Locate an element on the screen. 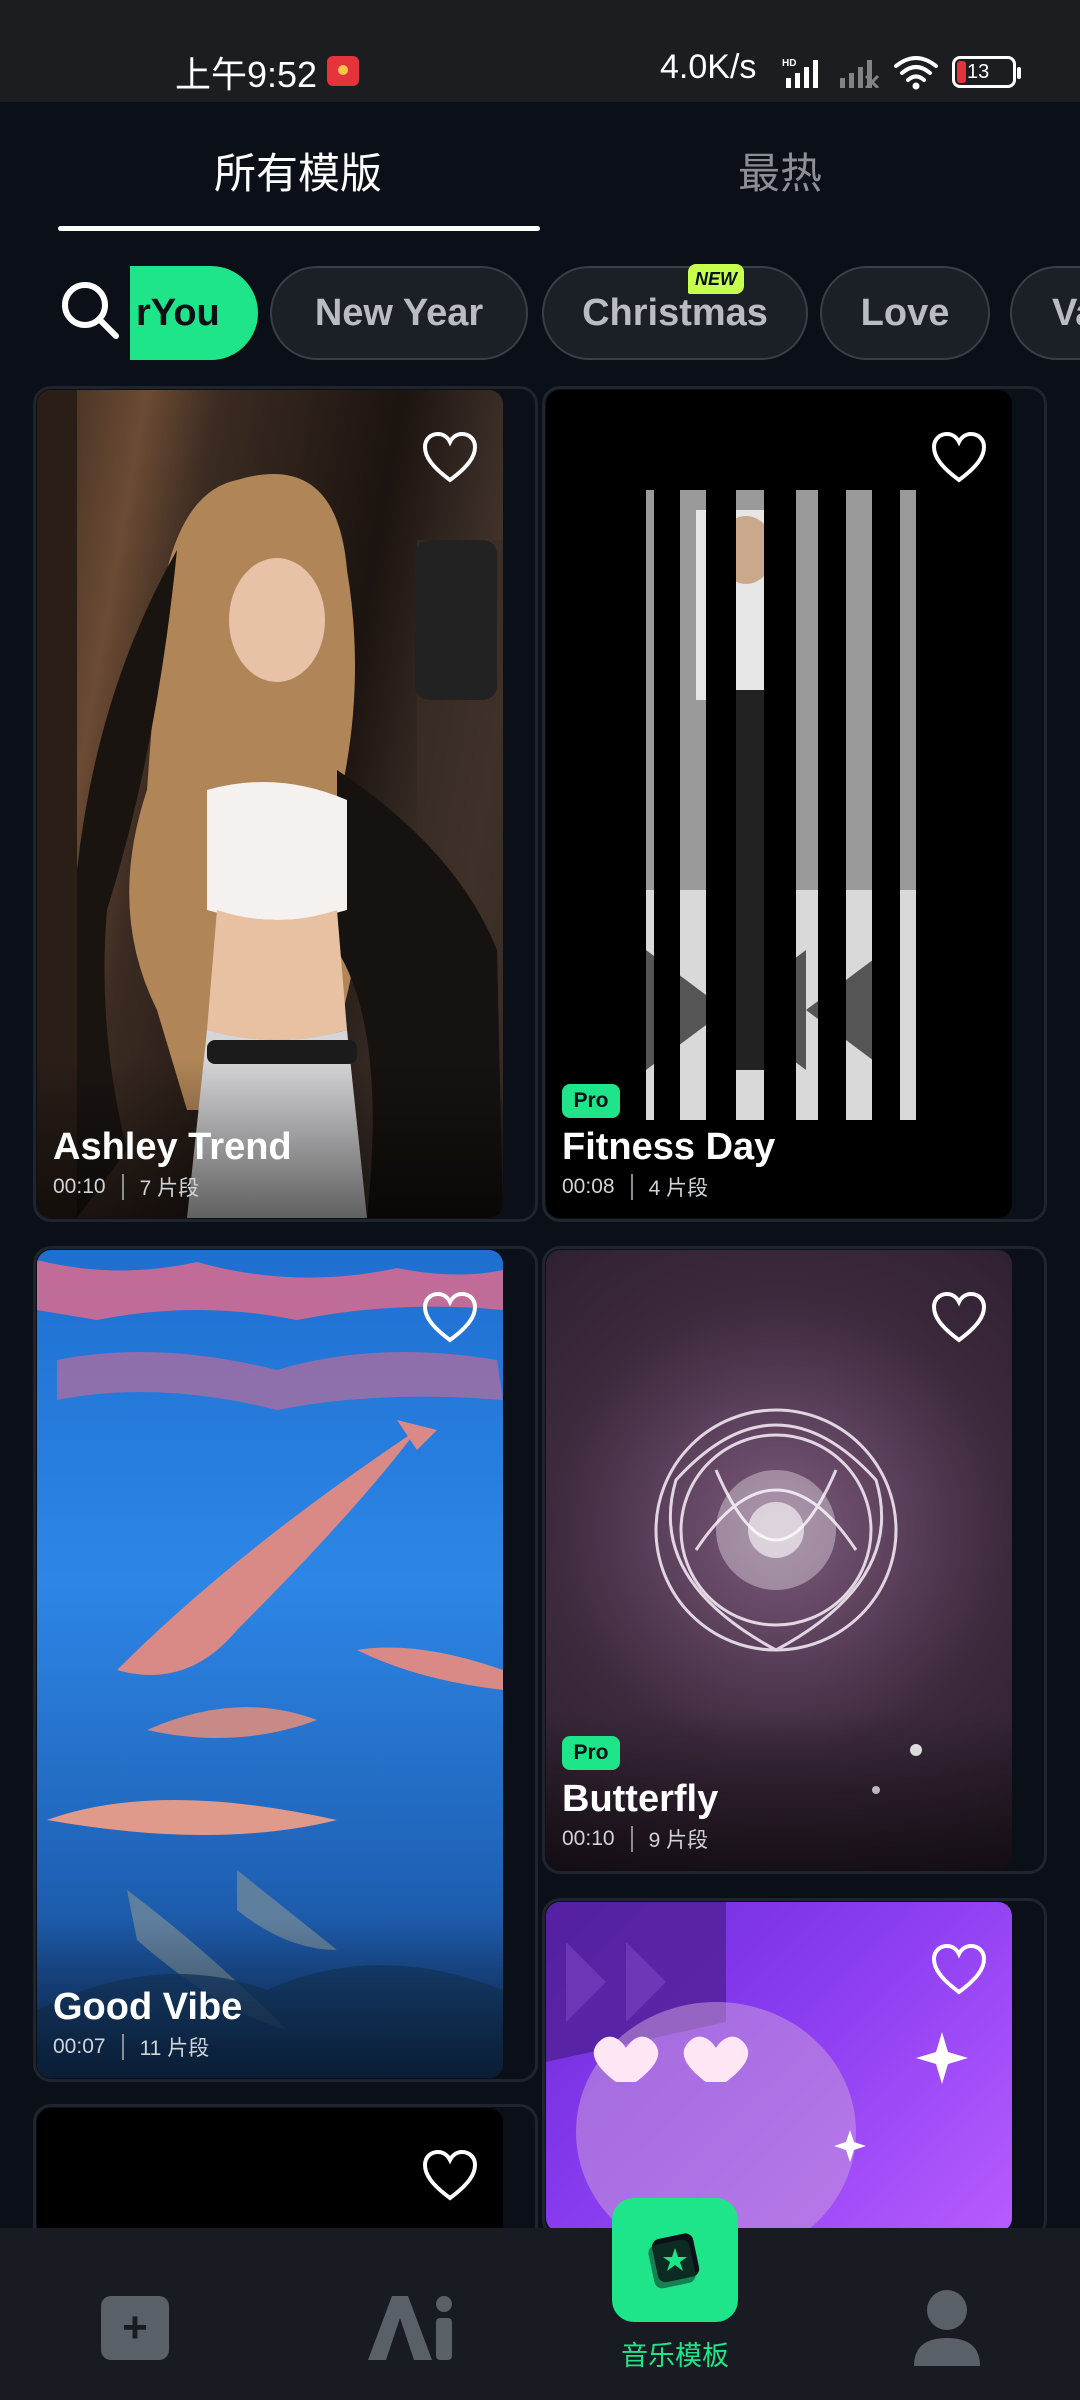 The image size is (1080, 2400). card-clip-count: 9 片段 is located at coordinates (678, 1840).